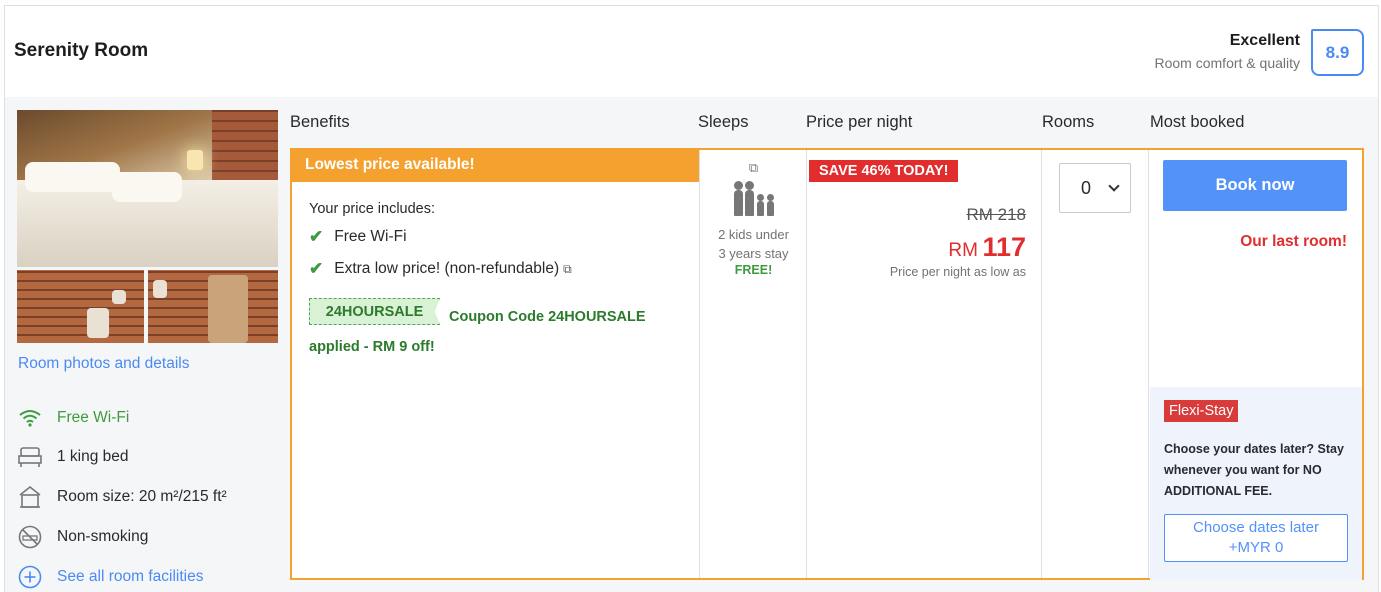 Image resolution: width=1381 pixels, height=592 pixels. I want to click on facility-bed: 1 king bed, so click(73, 457).